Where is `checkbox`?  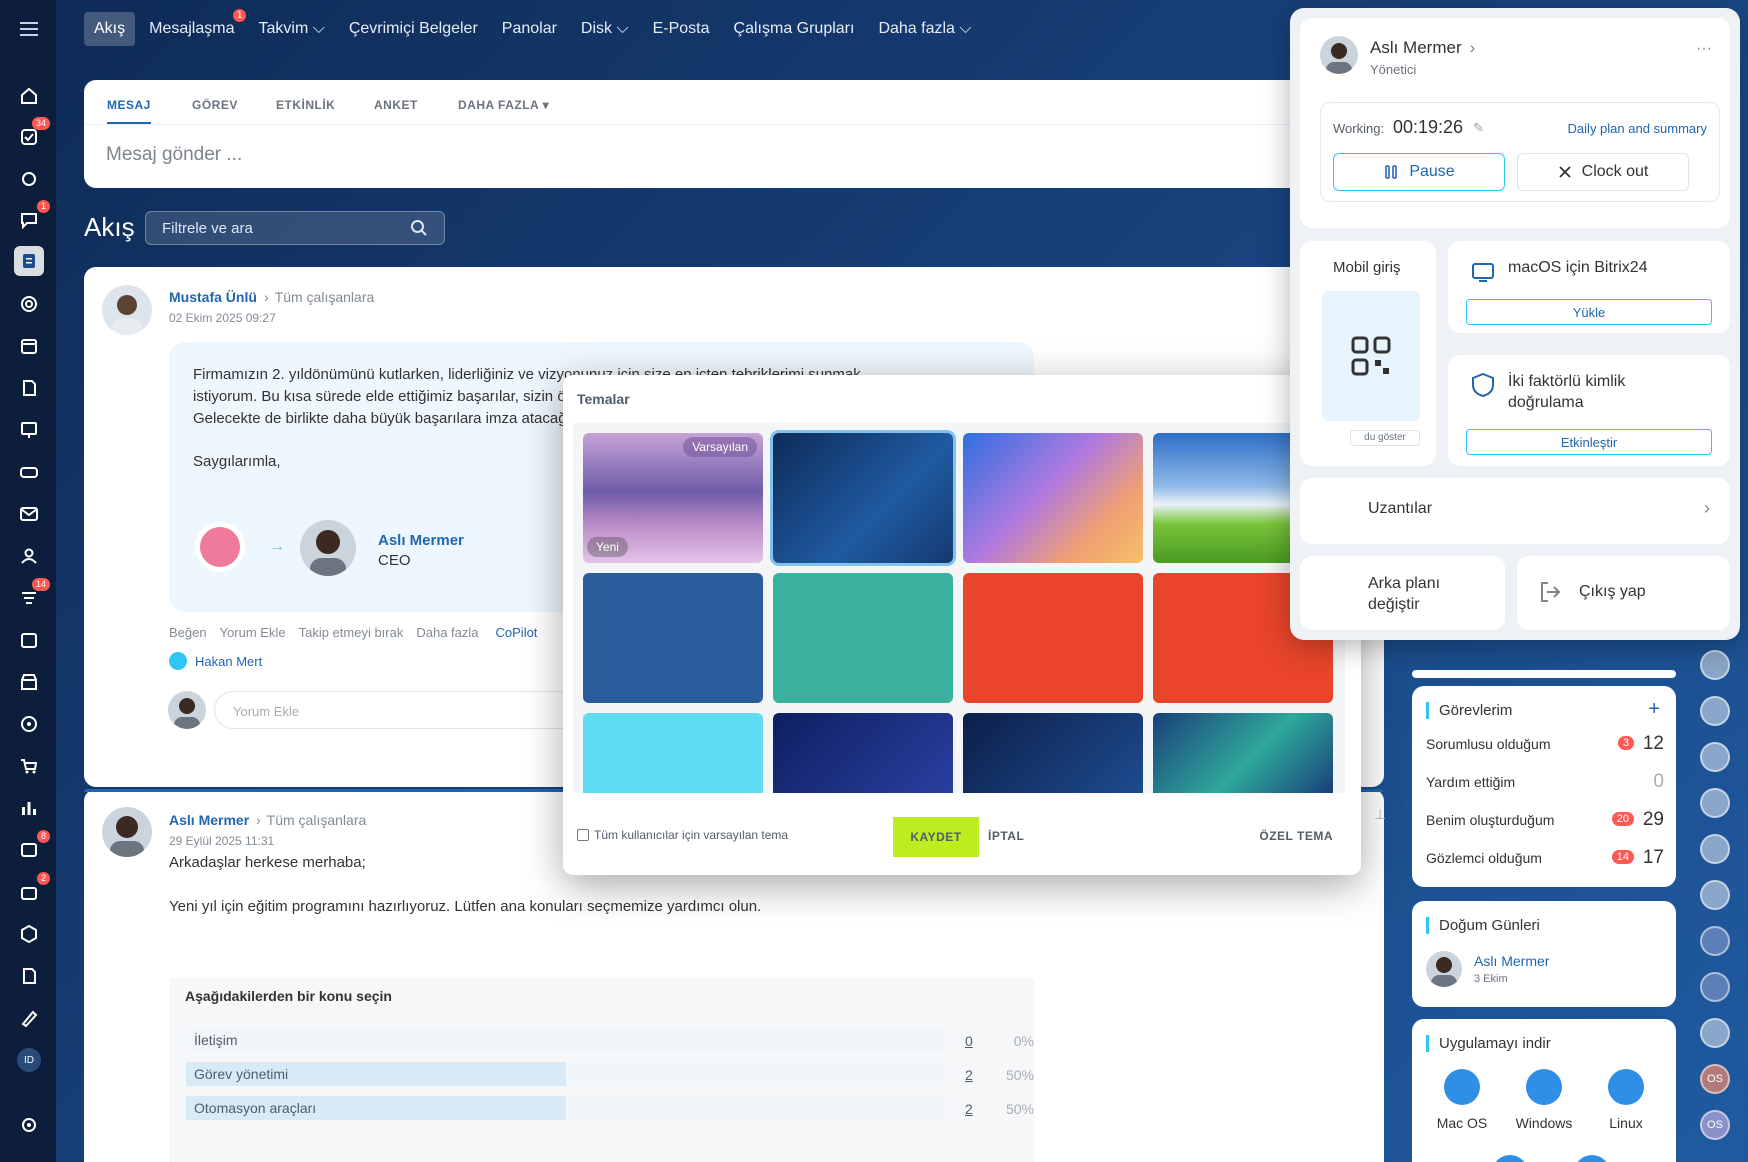 checkbox is located at coordinates (583, 835).